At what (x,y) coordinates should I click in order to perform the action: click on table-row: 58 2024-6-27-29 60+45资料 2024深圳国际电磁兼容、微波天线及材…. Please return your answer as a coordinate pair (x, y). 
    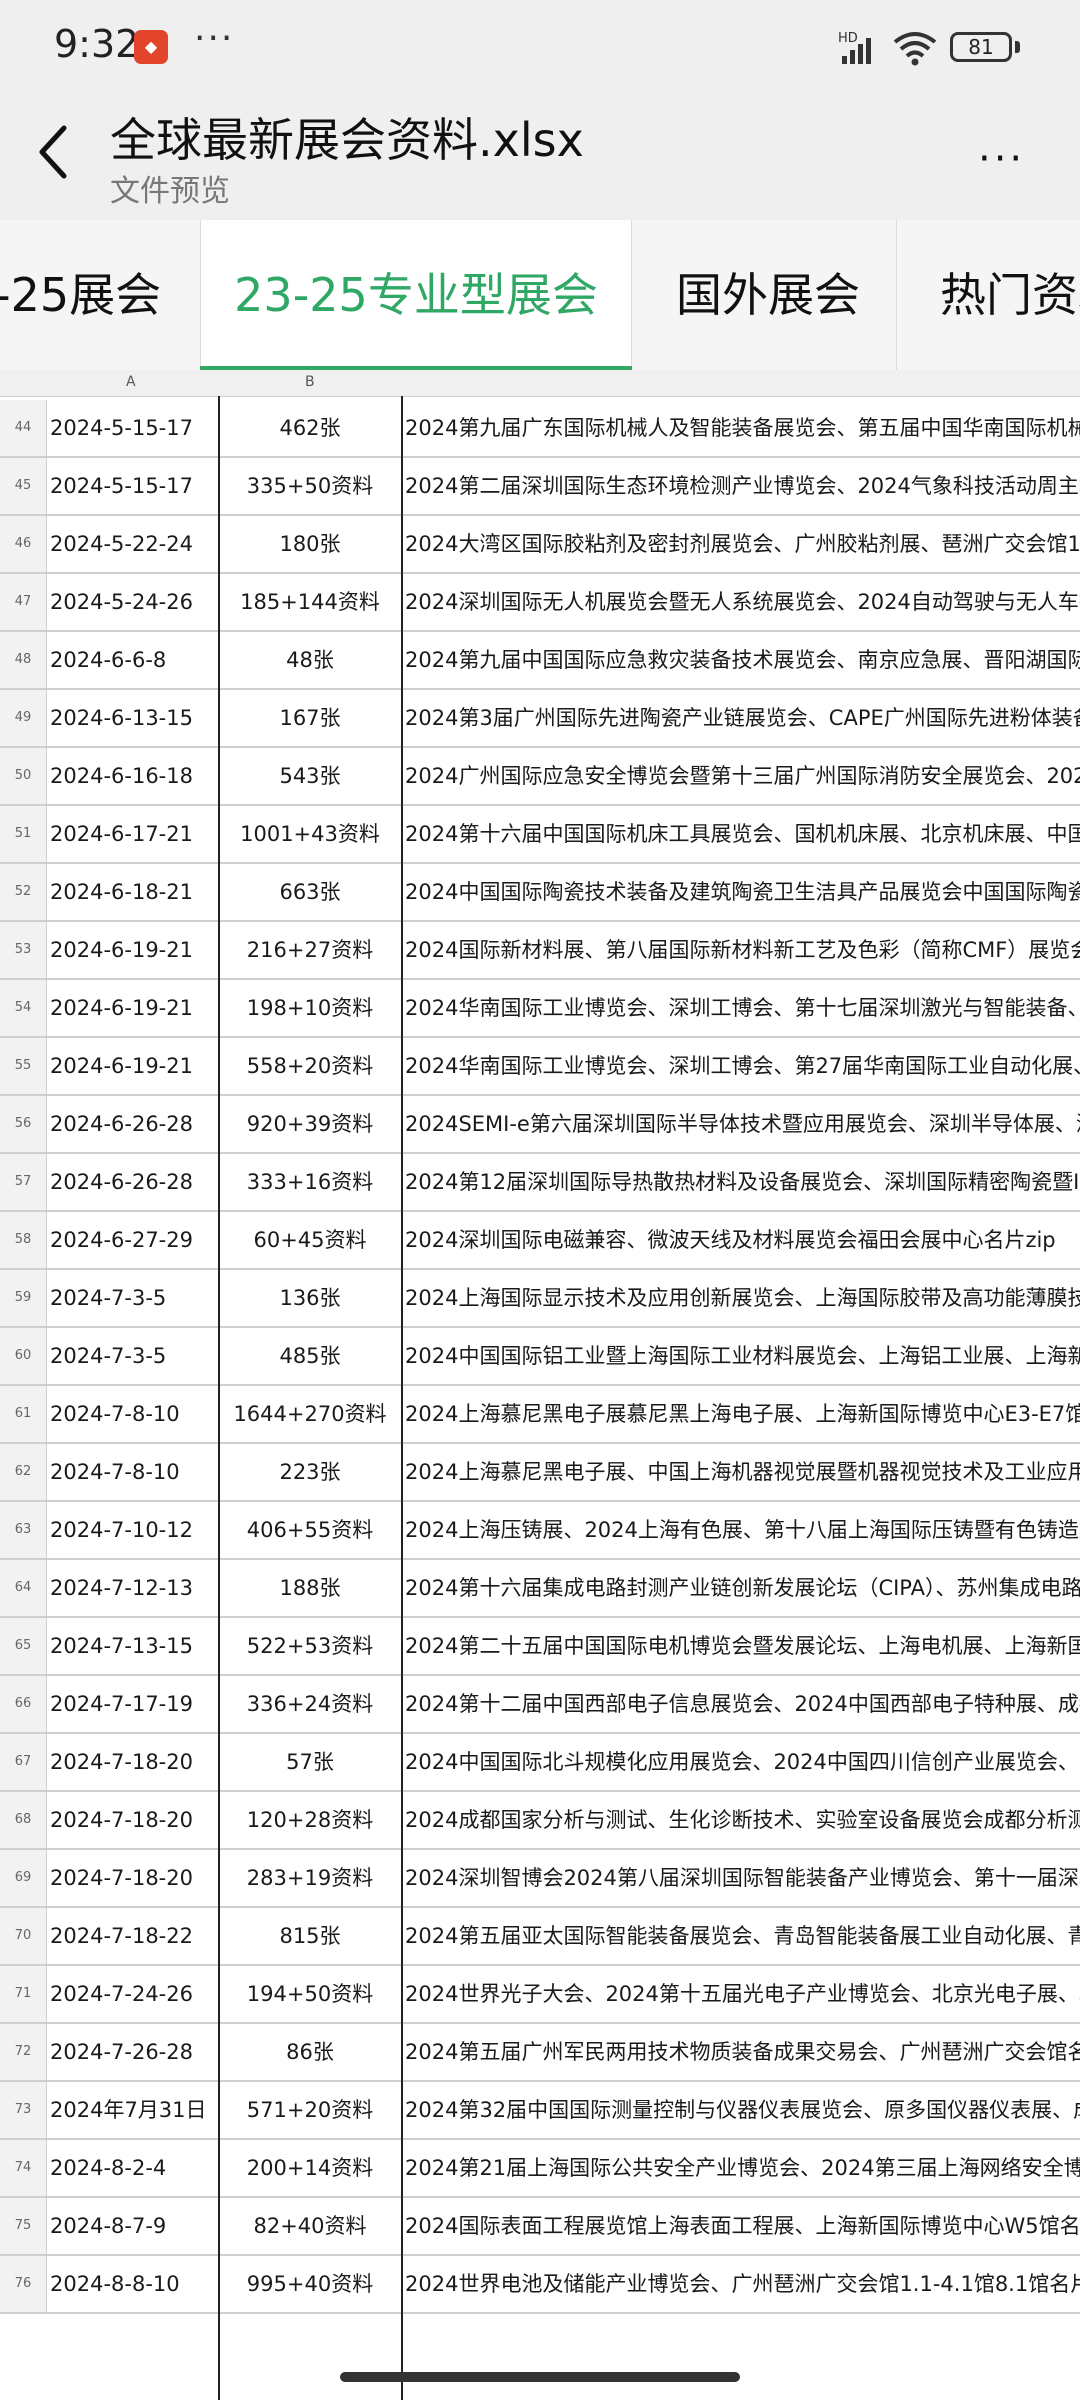
    Looking at the image, I should click on (540, 1241).